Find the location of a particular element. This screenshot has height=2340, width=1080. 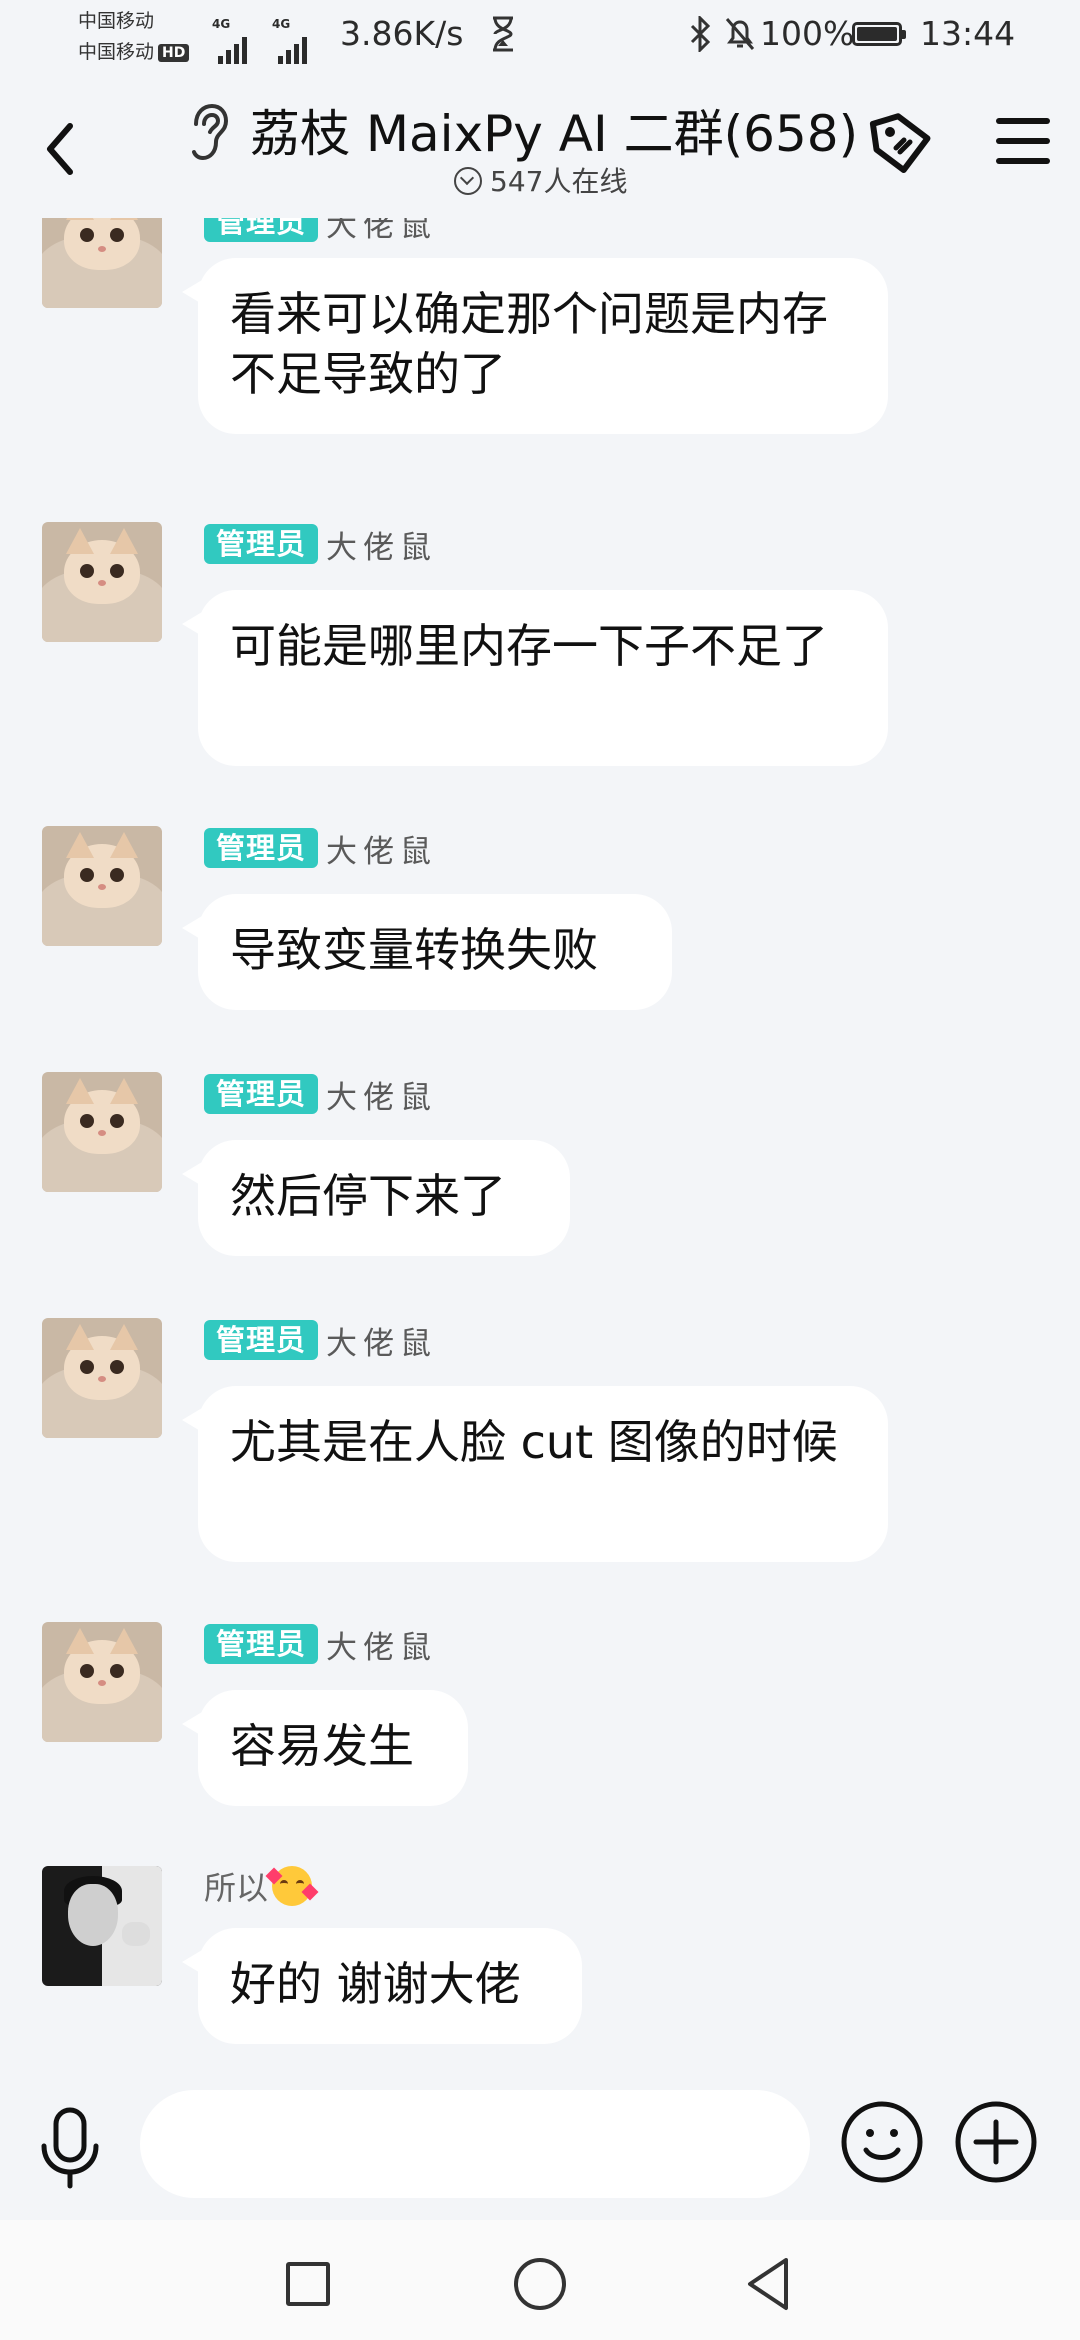

battery-percent: 100% is located at coordinates (807, 33).